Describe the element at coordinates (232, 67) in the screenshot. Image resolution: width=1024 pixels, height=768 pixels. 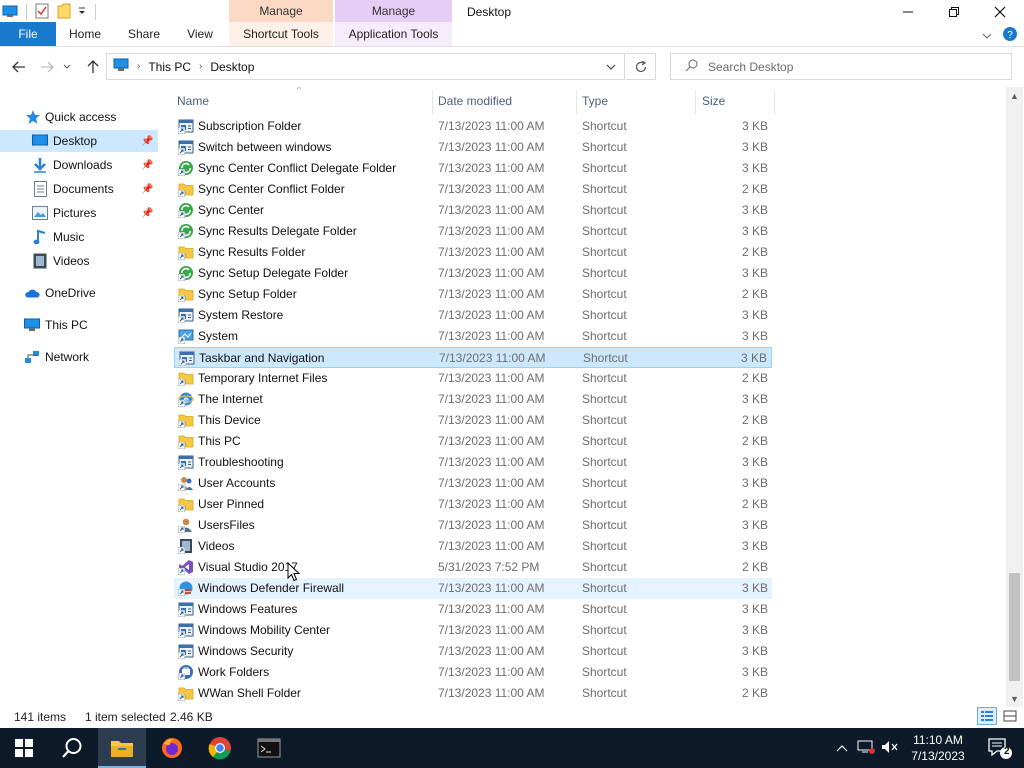
I see `breadcrumb-desktop: Desktop` at that location.